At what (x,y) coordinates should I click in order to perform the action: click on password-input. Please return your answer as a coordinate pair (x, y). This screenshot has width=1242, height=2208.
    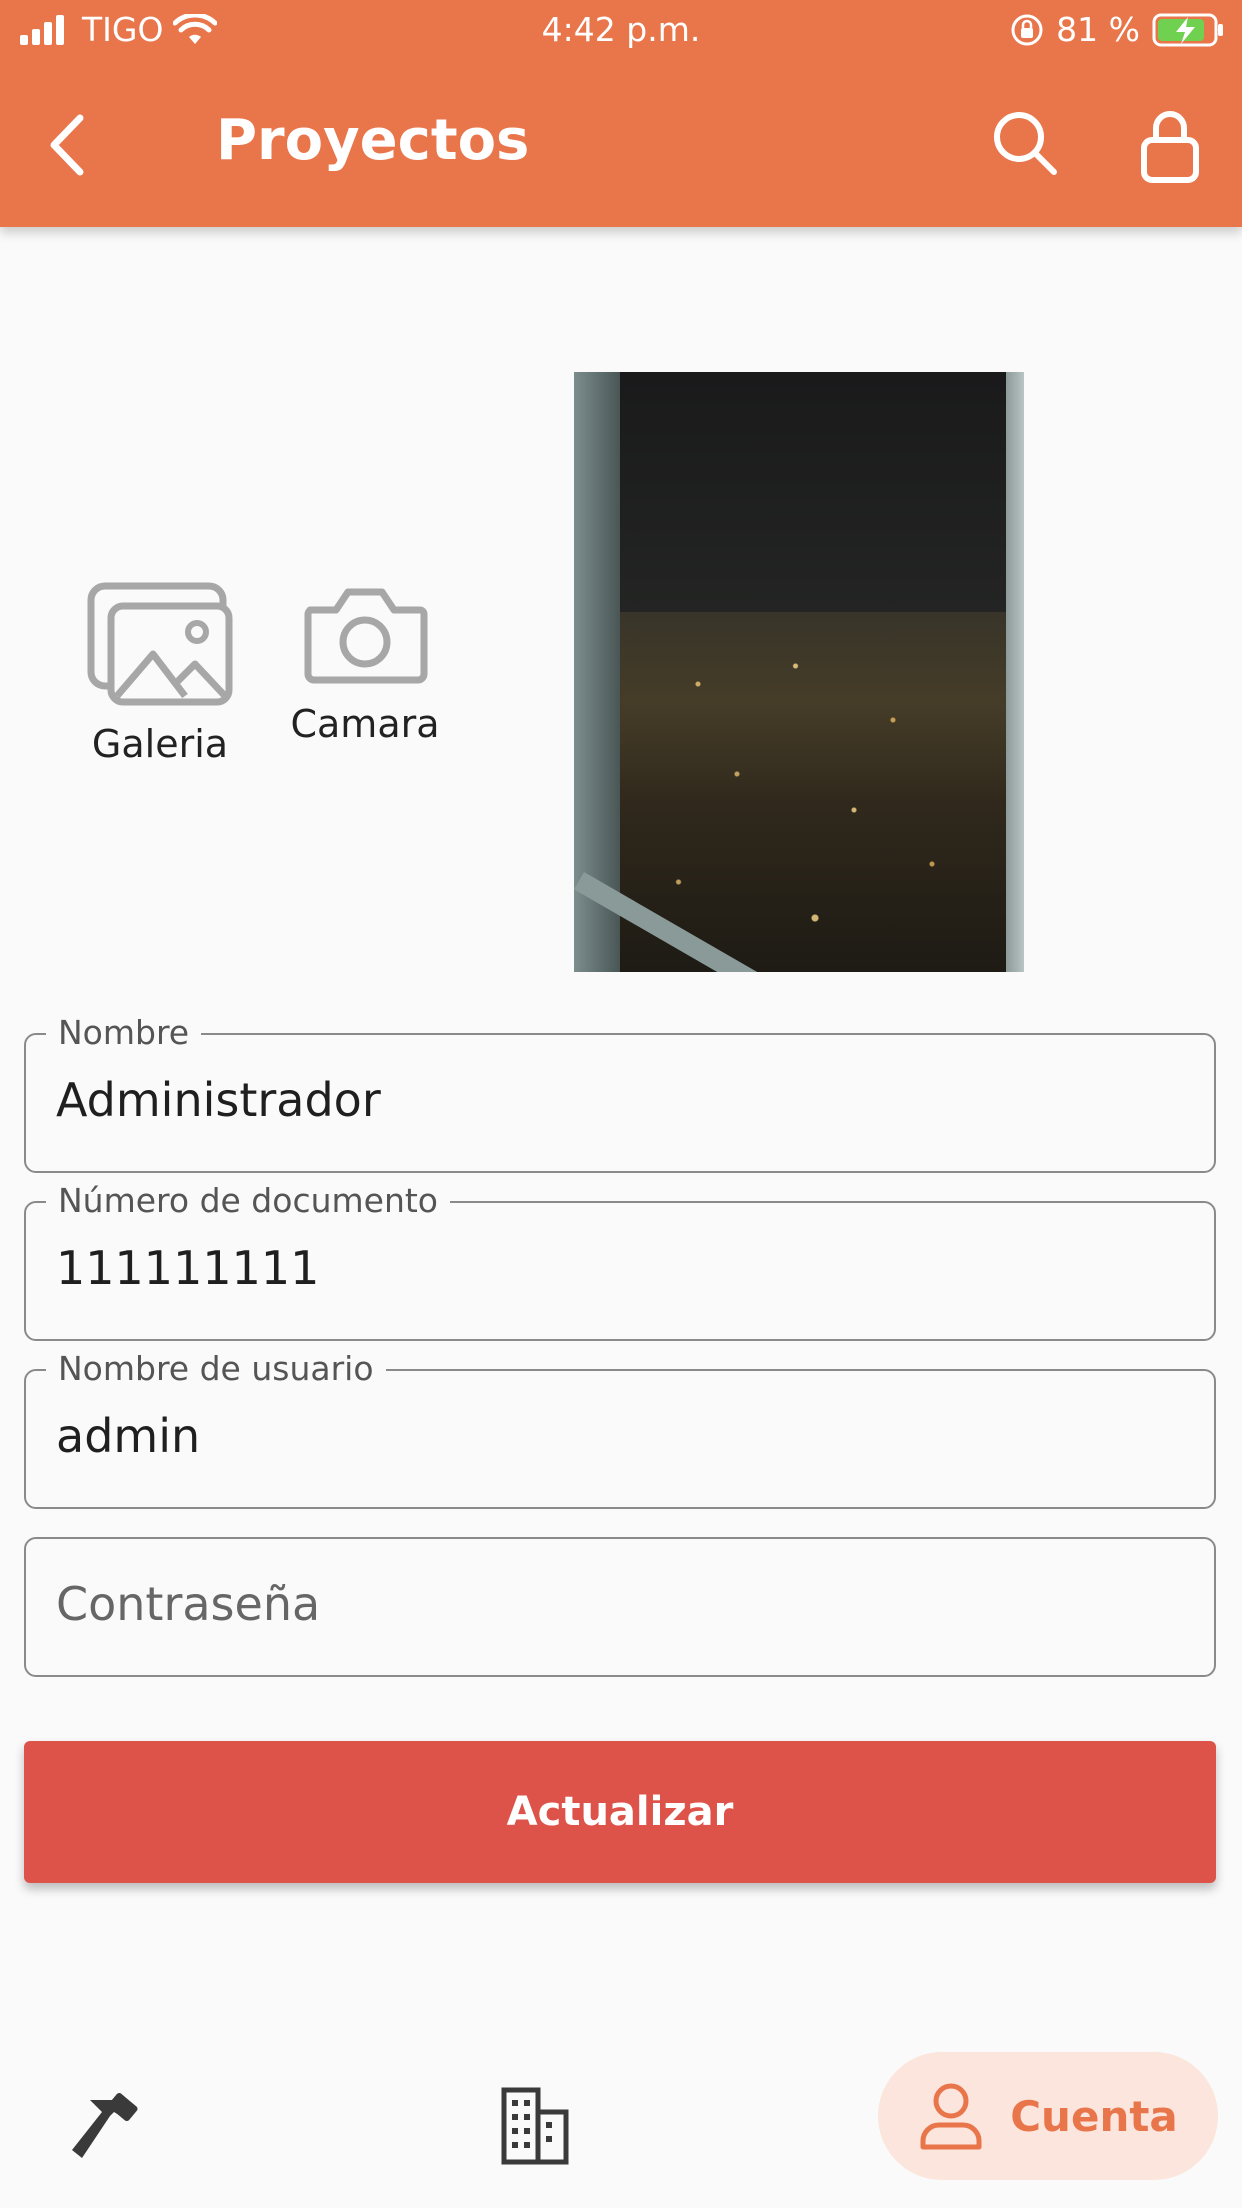
    Looking at the image, I should click on (616, 1604).